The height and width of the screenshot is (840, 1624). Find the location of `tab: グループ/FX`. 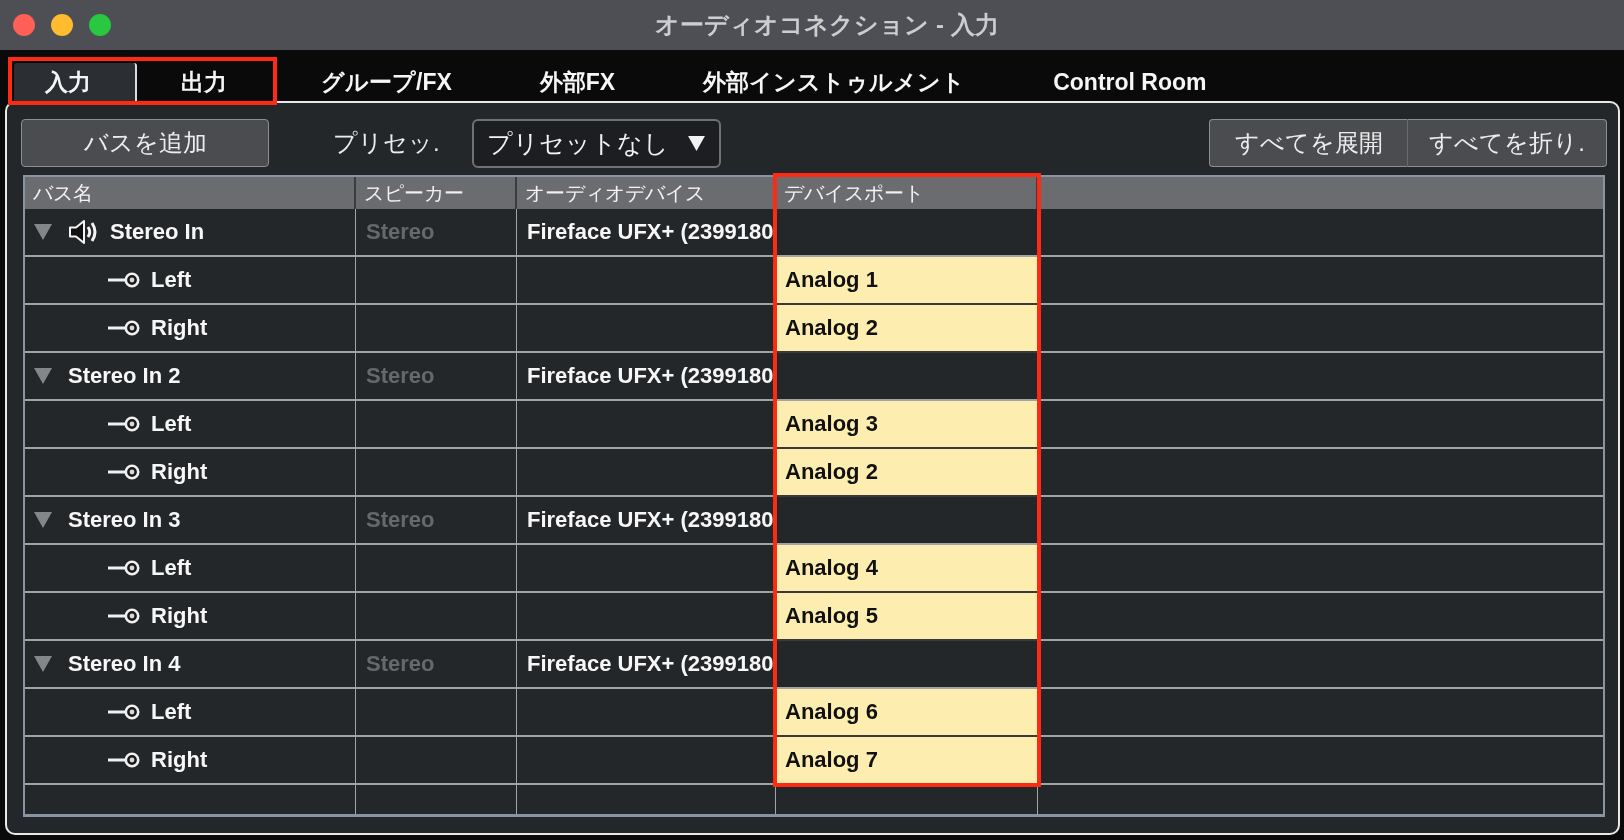

tab: グループ/FX is located at coordinates (386, 82).